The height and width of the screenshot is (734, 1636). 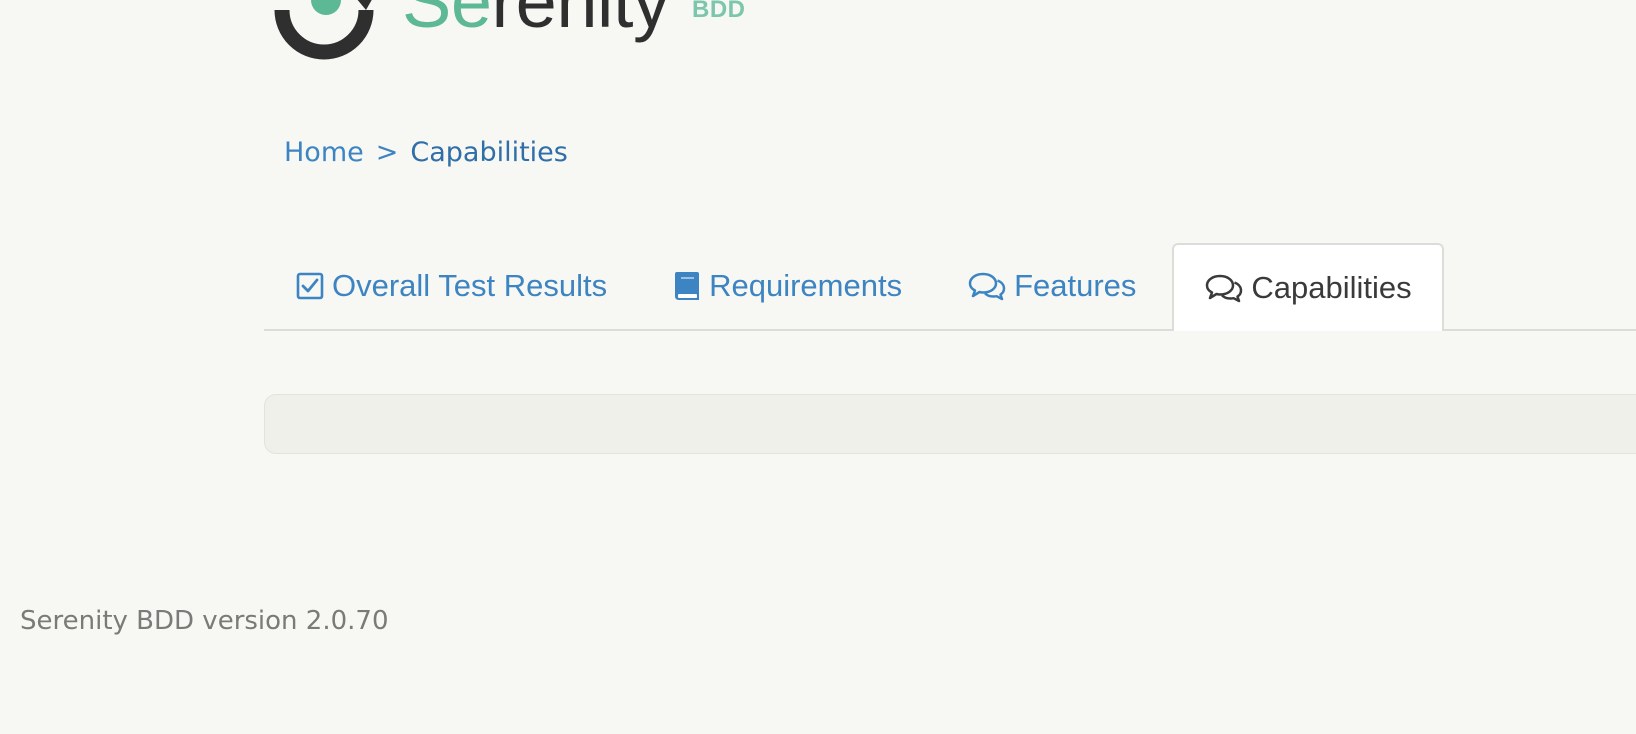 I want to click on serenity-logo-icon, so click(x=324, y=30).